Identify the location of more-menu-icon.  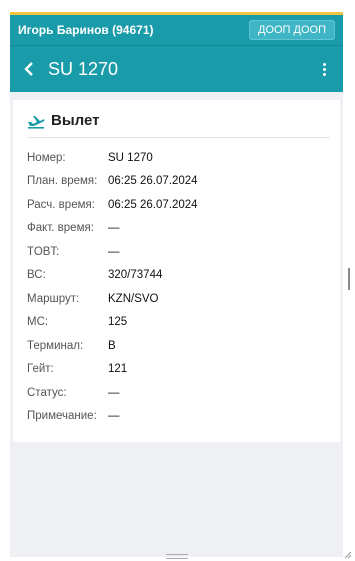
(325, 69).